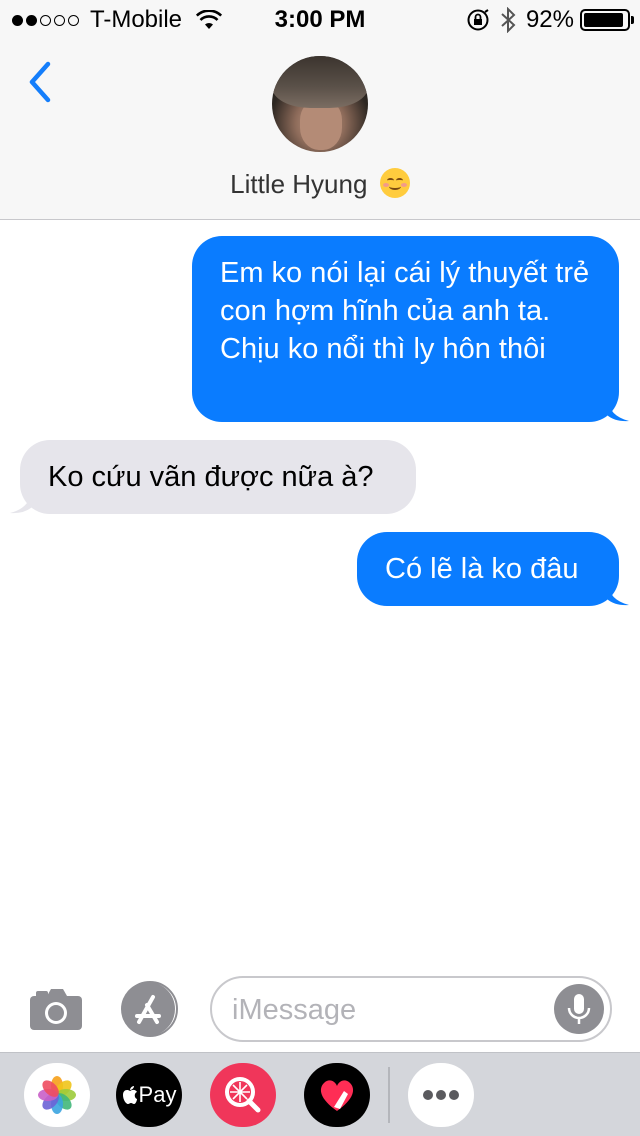  What do you see at coordinates (392, 1010) in the screenshot?
I see `message-input` at bounding box center [392, 1010].